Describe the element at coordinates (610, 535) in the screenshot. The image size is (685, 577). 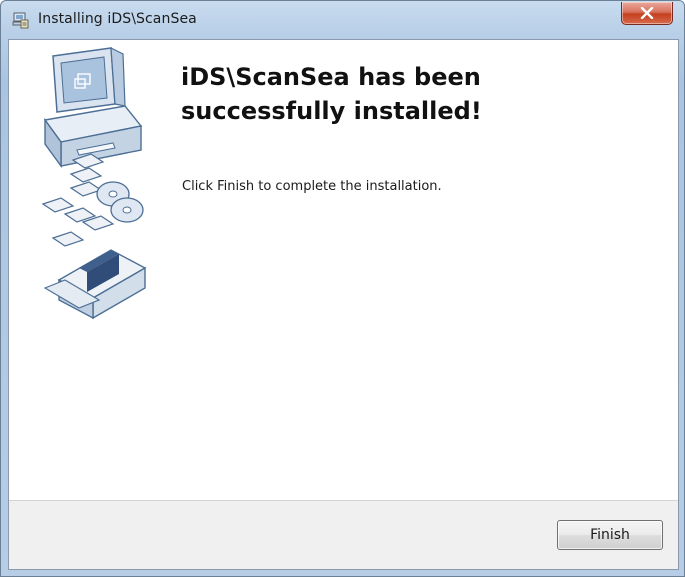
I see `finish-button: Finish` at that location.